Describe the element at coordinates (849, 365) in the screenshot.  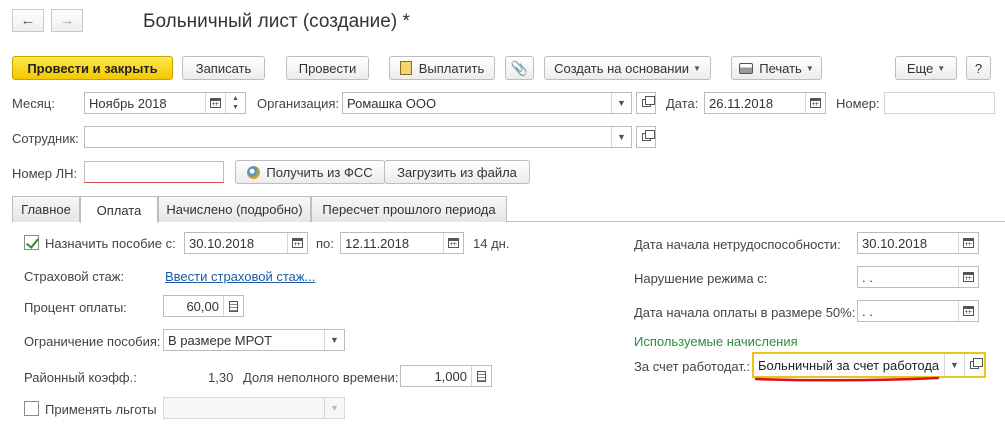
I see `employer-accrual-value: Больничный за счет работода` at that location.